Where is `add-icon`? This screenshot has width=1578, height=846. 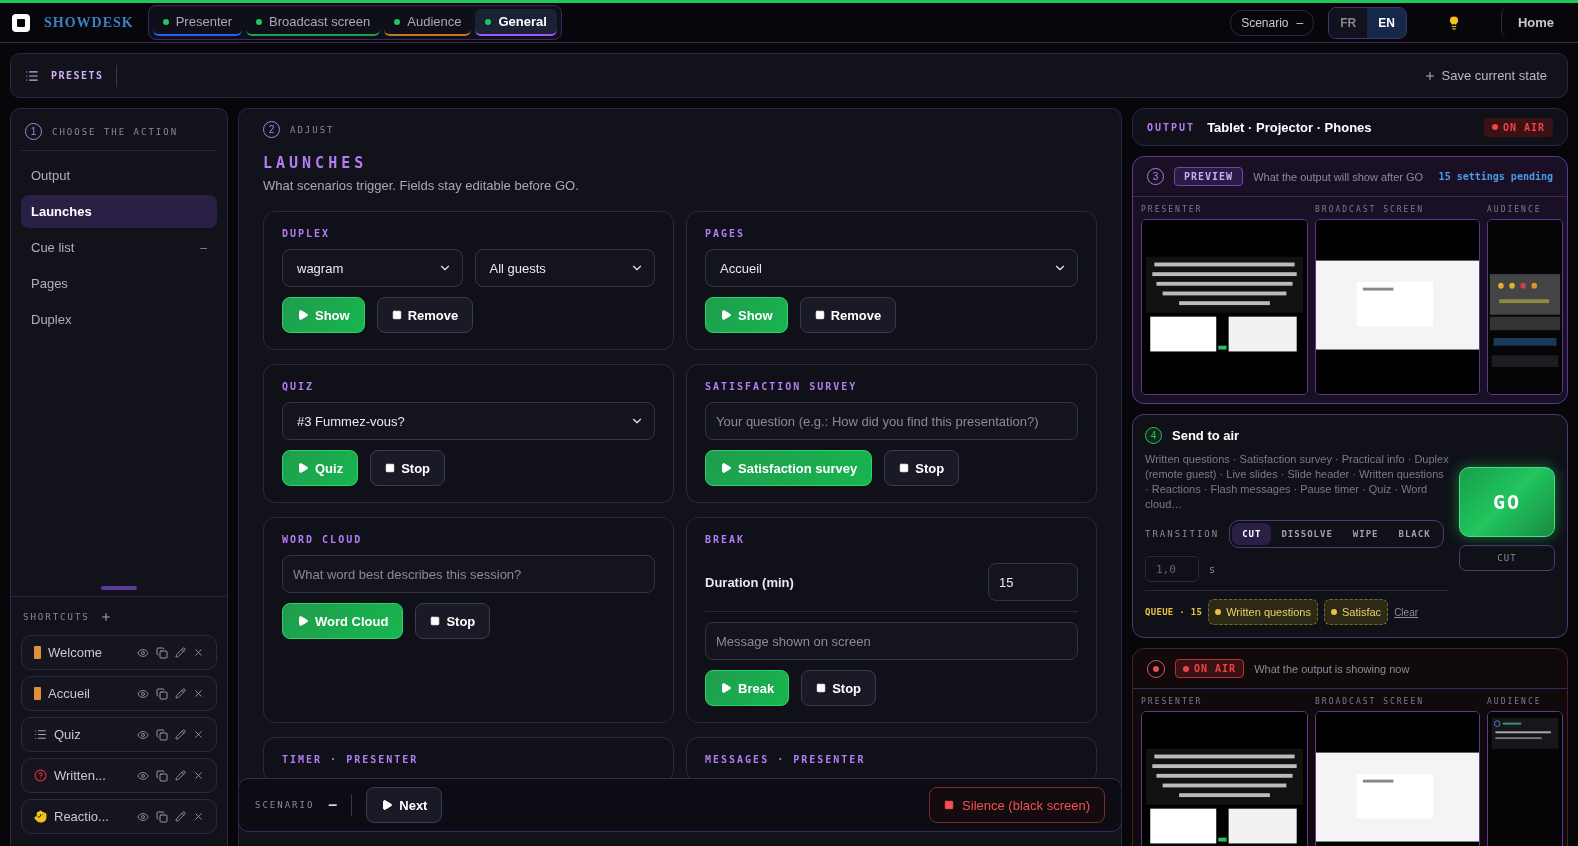
add-icon is located at coordinates (105, 617).